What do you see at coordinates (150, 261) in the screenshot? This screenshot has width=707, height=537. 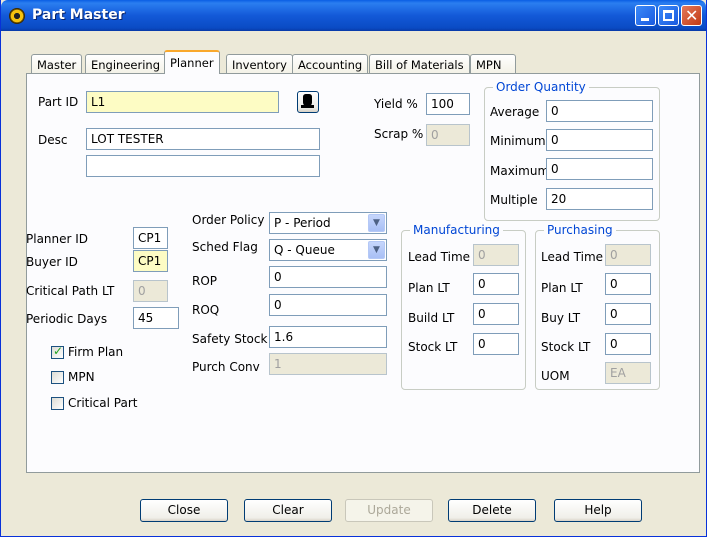 I see `buyer-id-input: CP1` at bounding box center [150, 261].